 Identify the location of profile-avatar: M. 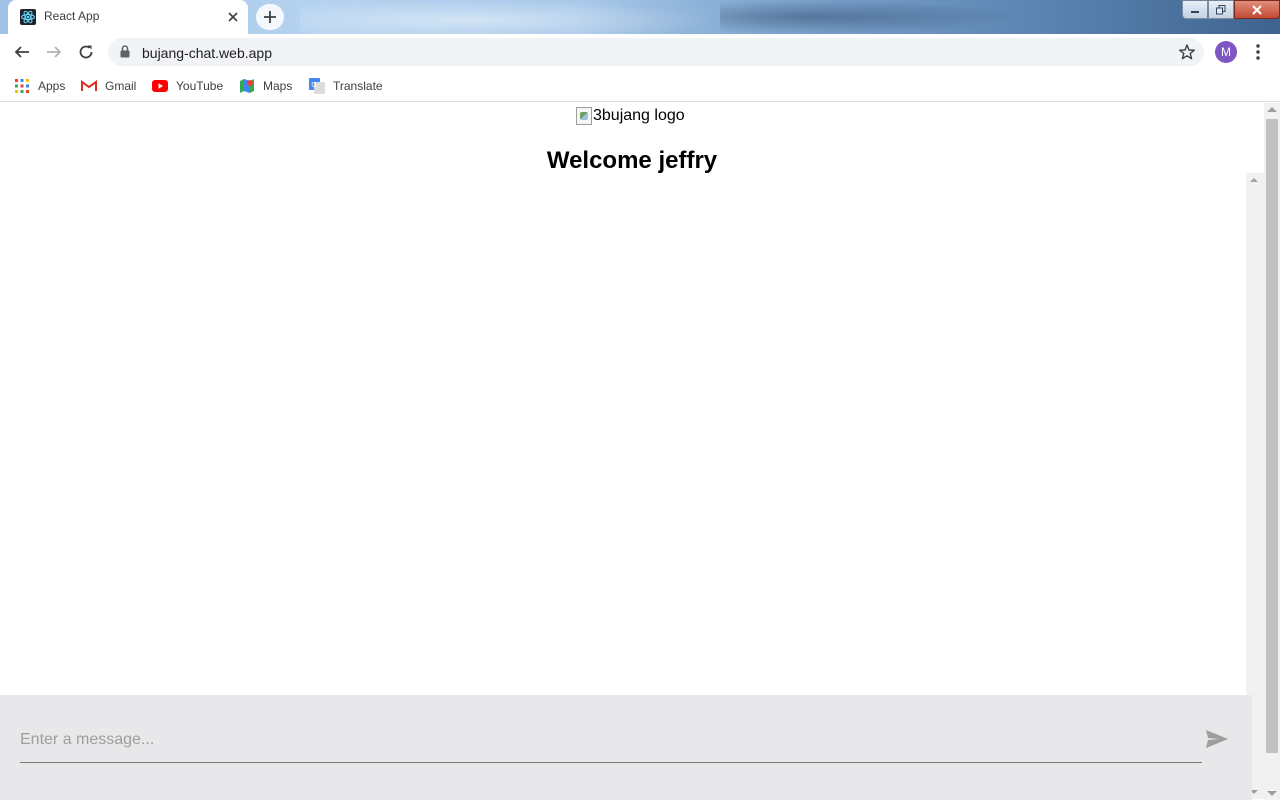
(1226, 52).